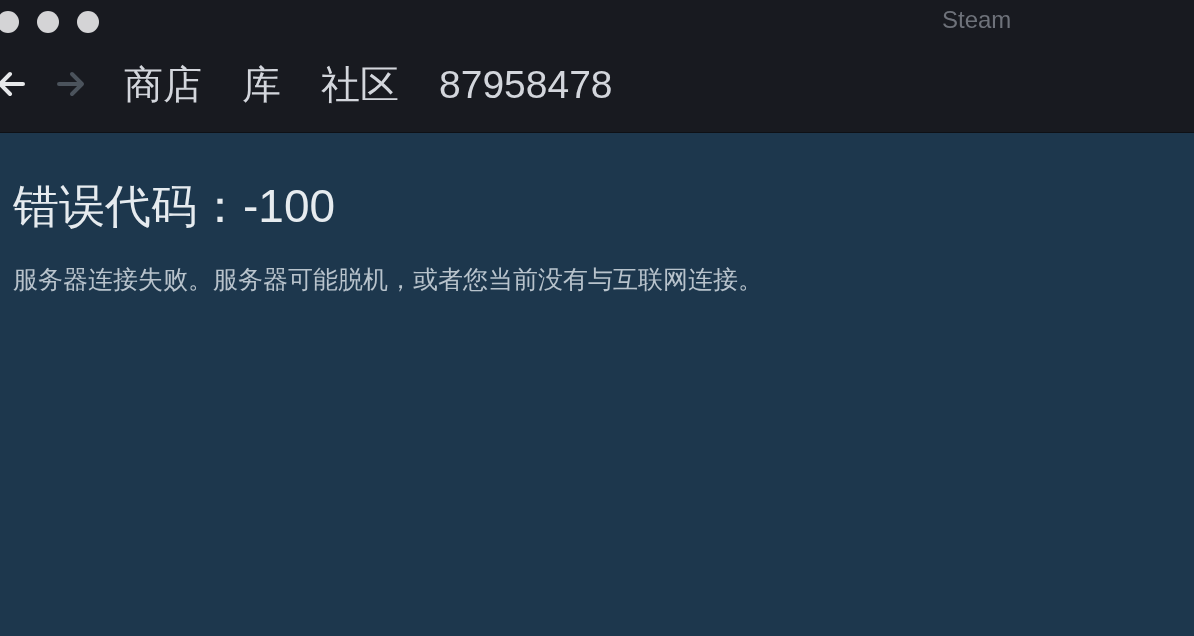 The width and height of the screenshot is (1194, 636). Describe the element at coordinates (388, 279) in the screenshot. I see `error-message: 服务器连接失败。服务器可能脱机，或者您当前没有与互联网连接。` at that location.